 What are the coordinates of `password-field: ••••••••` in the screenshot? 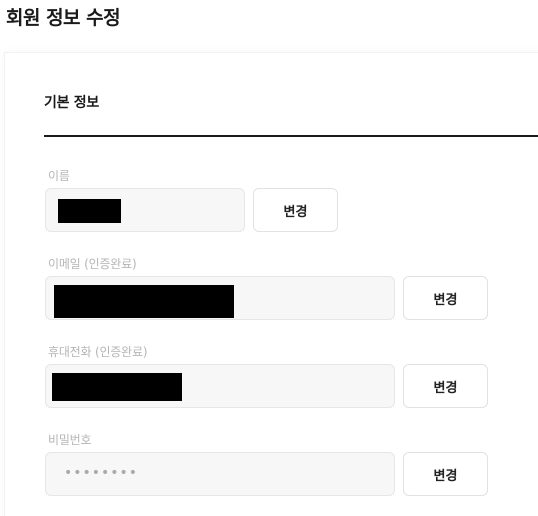 It's located at (220, 474).